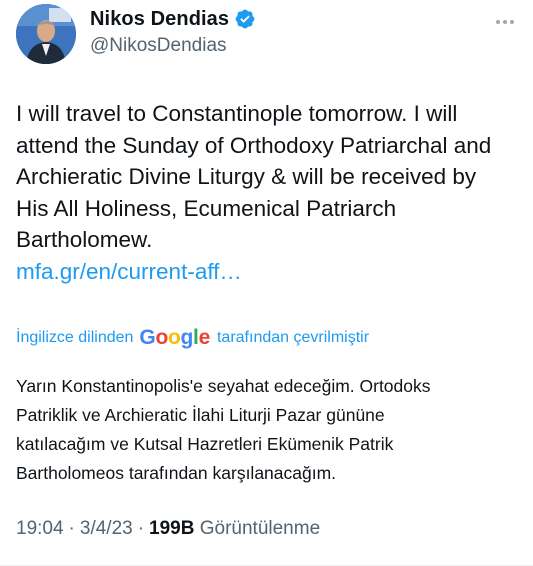 This screenshot has height=566, width=533. I want to click on display-name-row: Nikos Dendias, so click(173, 19).